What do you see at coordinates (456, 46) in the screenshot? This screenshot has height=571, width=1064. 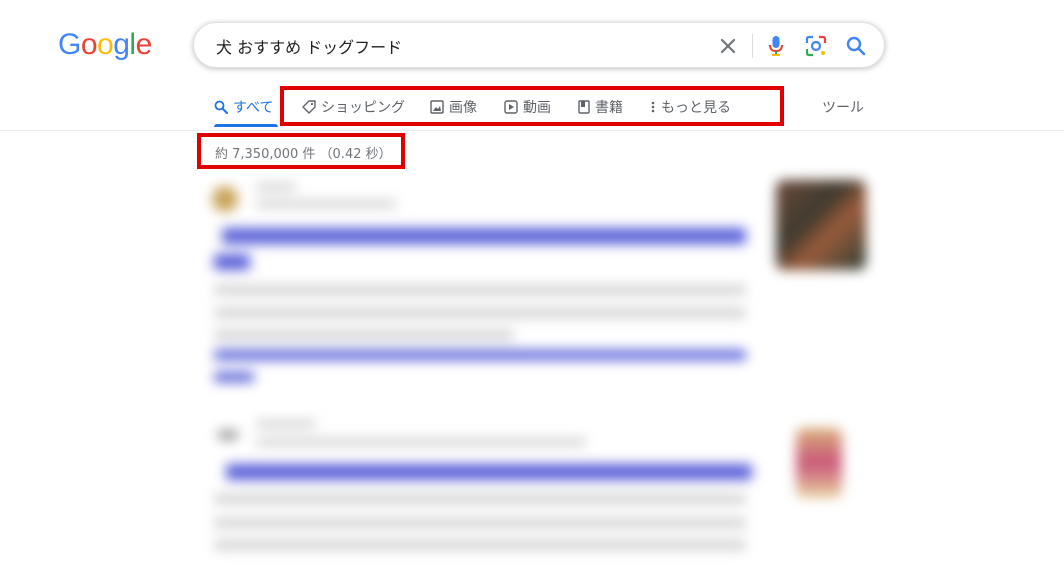 I see `search-input` at bounding box center [456, 46].